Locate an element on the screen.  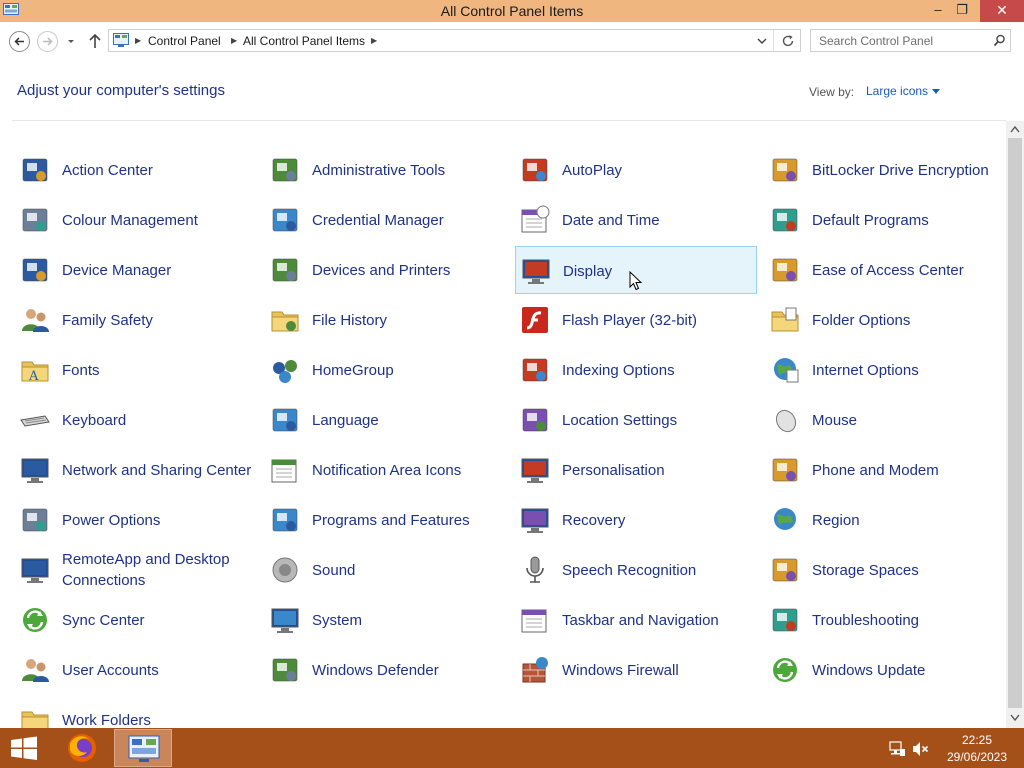
control-panel-item-label: Ease of Access Center is located at coordinates (909, 270).